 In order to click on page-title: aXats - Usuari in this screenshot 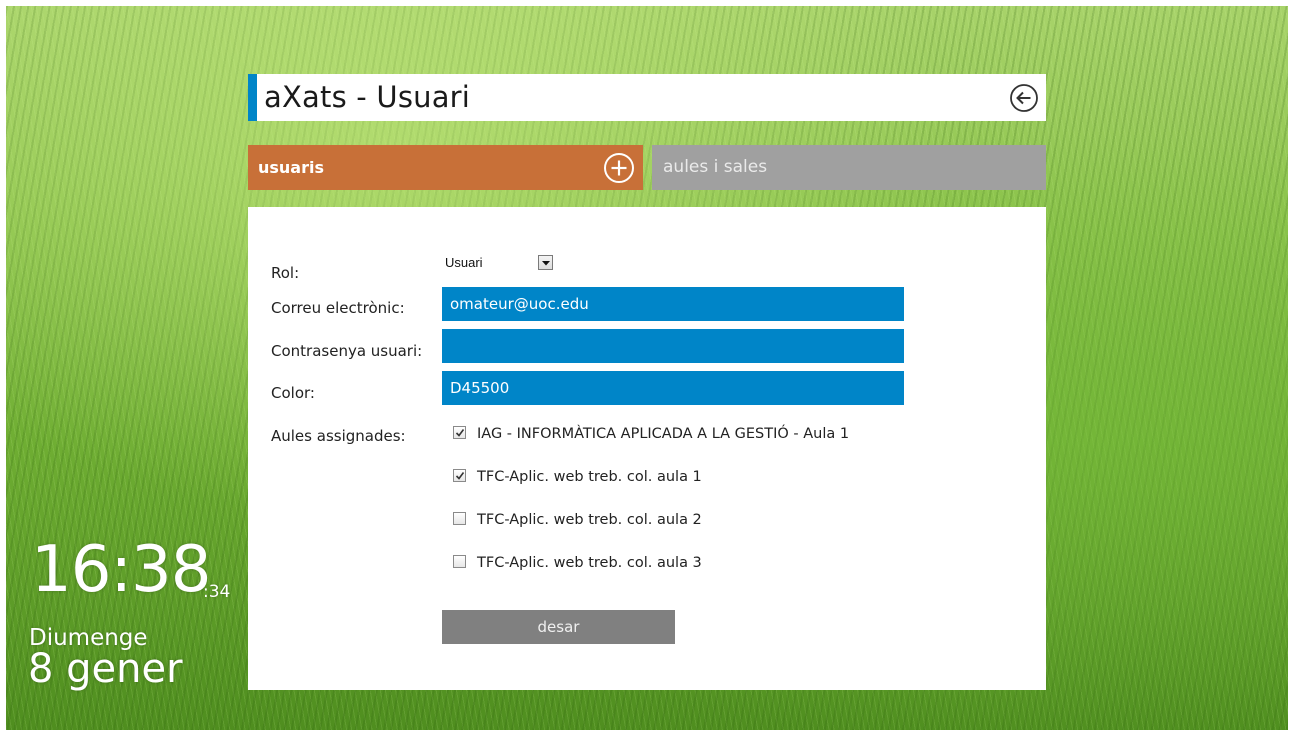, I will do `click(367, 97)`.